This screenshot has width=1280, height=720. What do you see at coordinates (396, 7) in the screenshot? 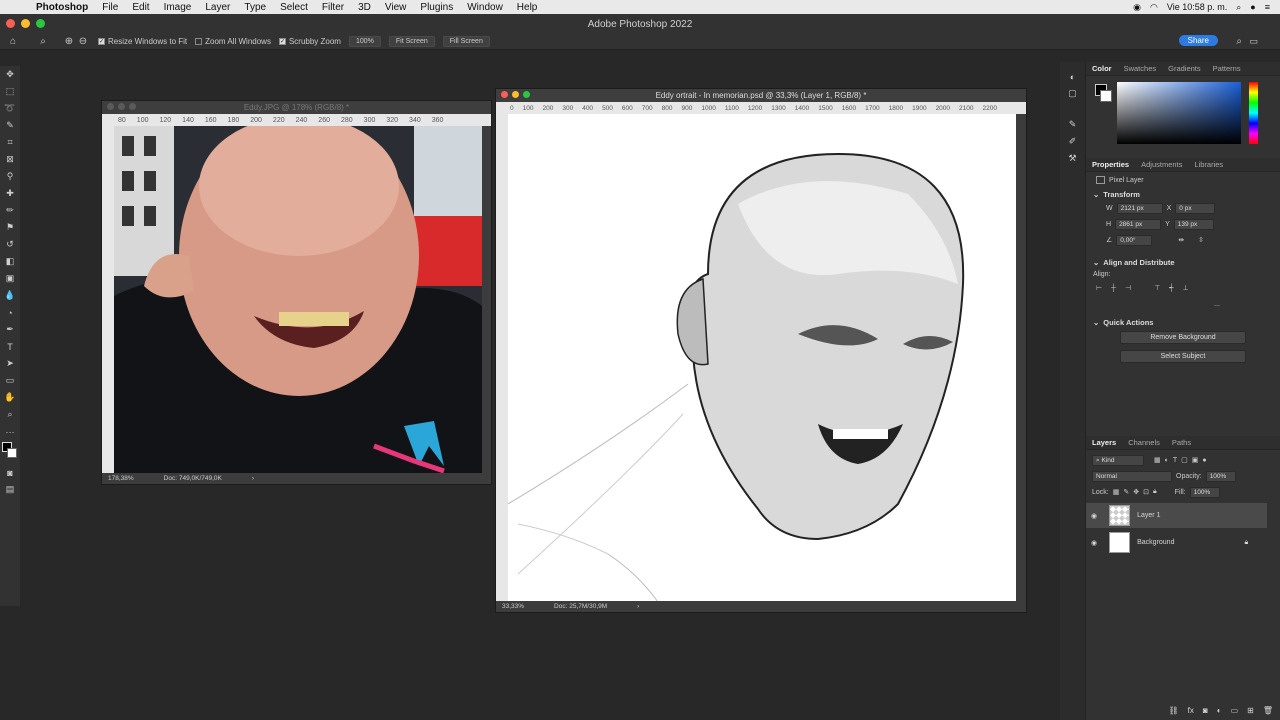
I see `menu-view: View` at bounding box center [396, 7].